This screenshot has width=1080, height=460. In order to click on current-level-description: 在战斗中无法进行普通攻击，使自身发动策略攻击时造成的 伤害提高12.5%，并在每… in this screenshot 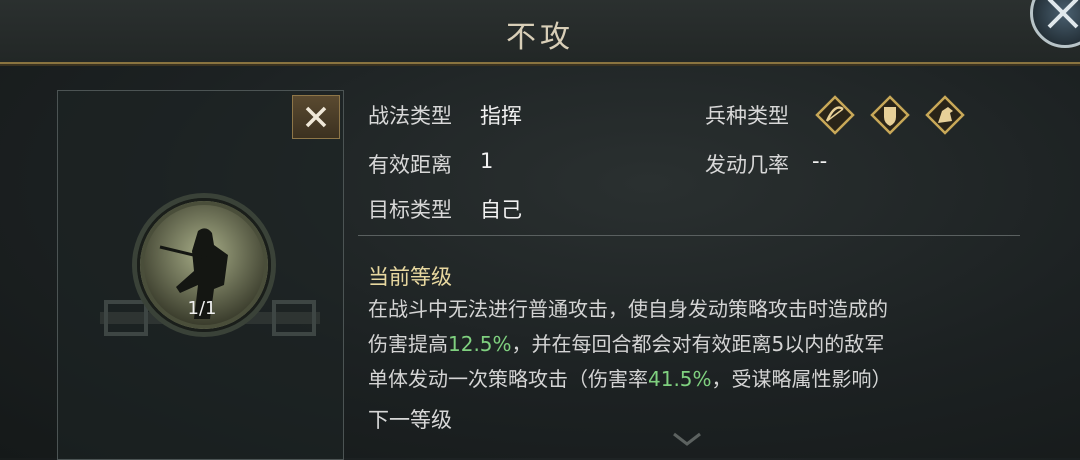, I will do `click(693, 344)`.